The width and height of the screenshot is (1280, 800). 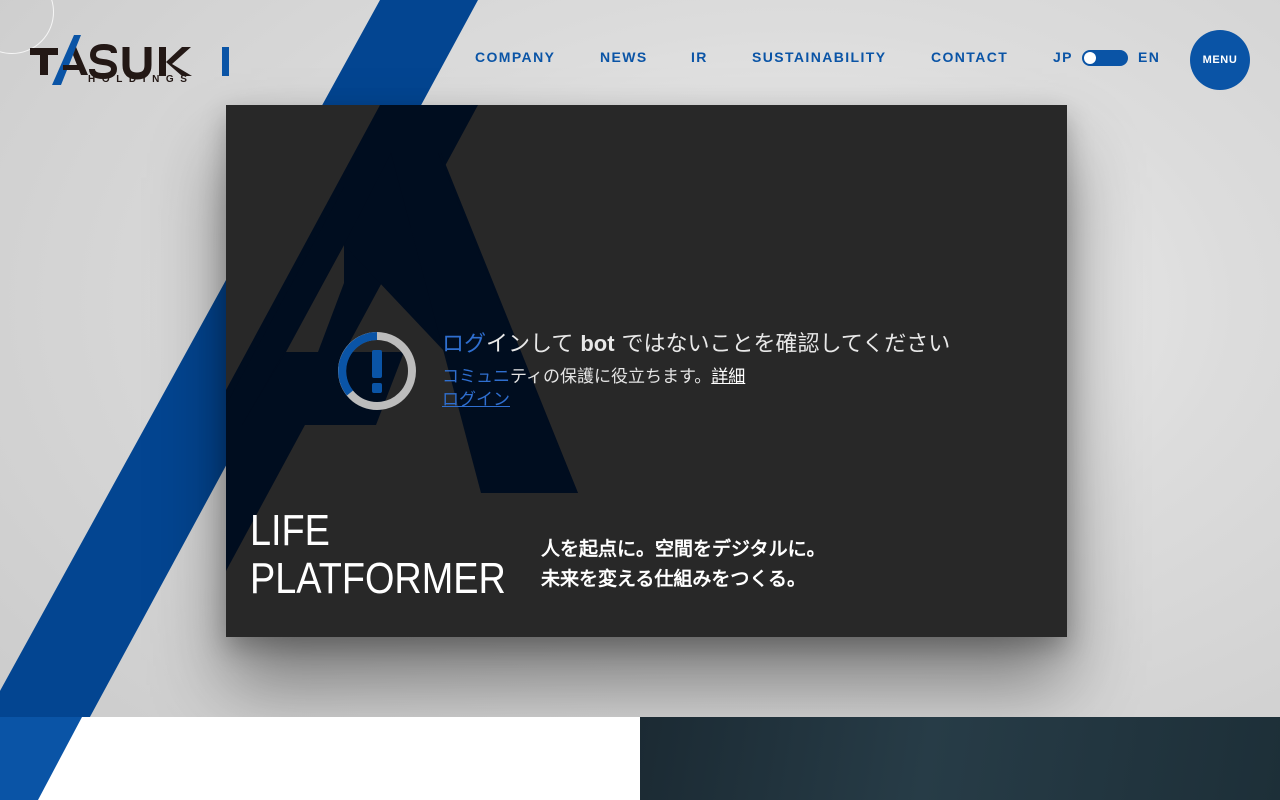 I want to click on catchcopy-line-1: 人を起点に。空間をデジタルに。, so click(x=683, y=549).